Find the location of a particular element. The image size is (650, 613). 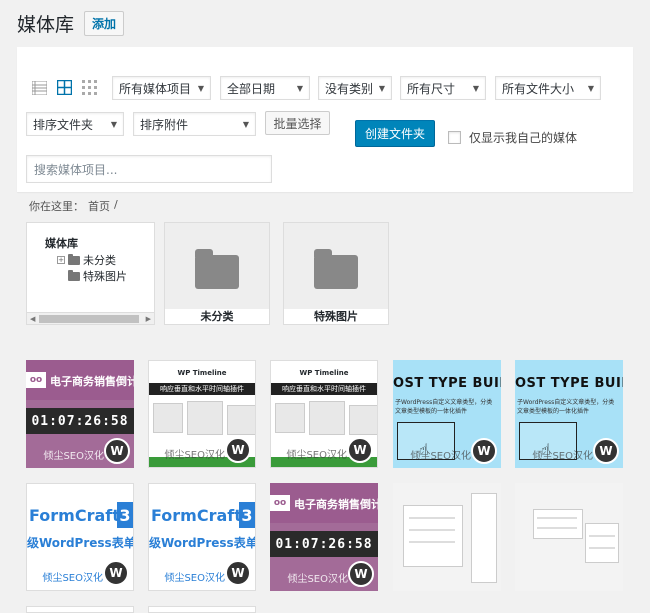

grid-view-icon is located at coordinates (64, 87).